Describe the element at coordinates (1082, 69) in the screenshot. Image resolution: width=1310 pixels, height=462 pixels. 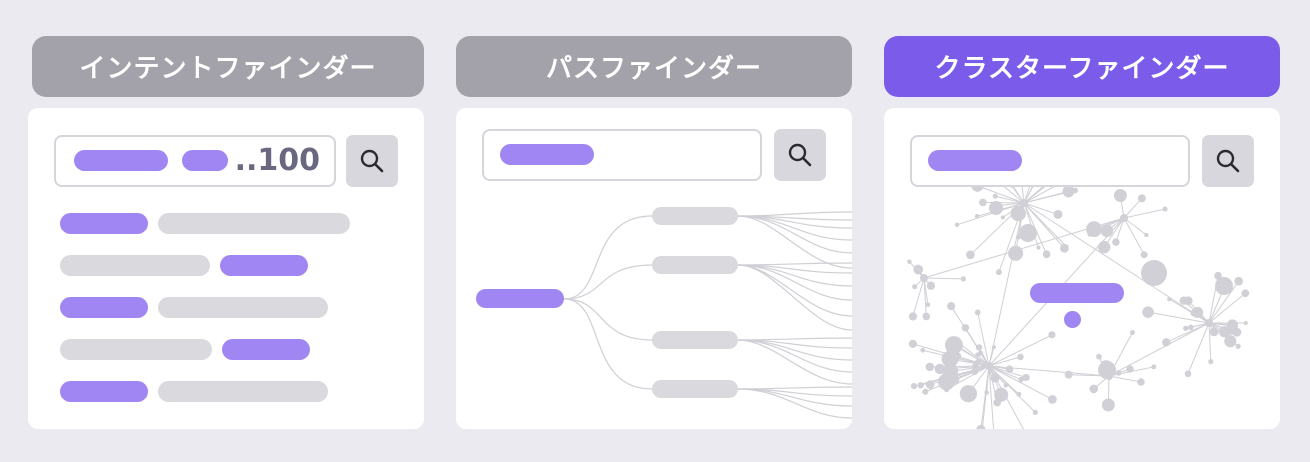
I see `tab-cluster-finder-label: クラスターファインダー` at that location.